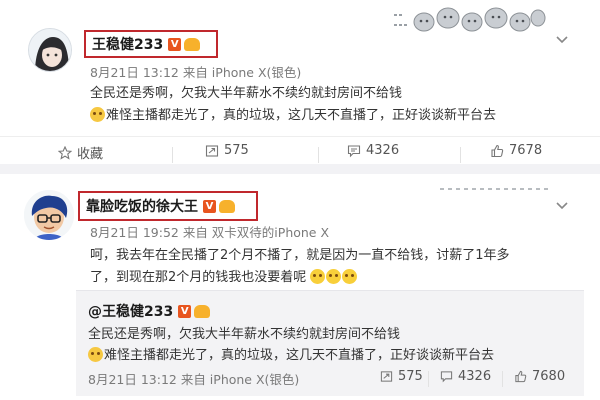 The image size is (600, 400). I want to click on like-count: 7678, so click(526, 150).